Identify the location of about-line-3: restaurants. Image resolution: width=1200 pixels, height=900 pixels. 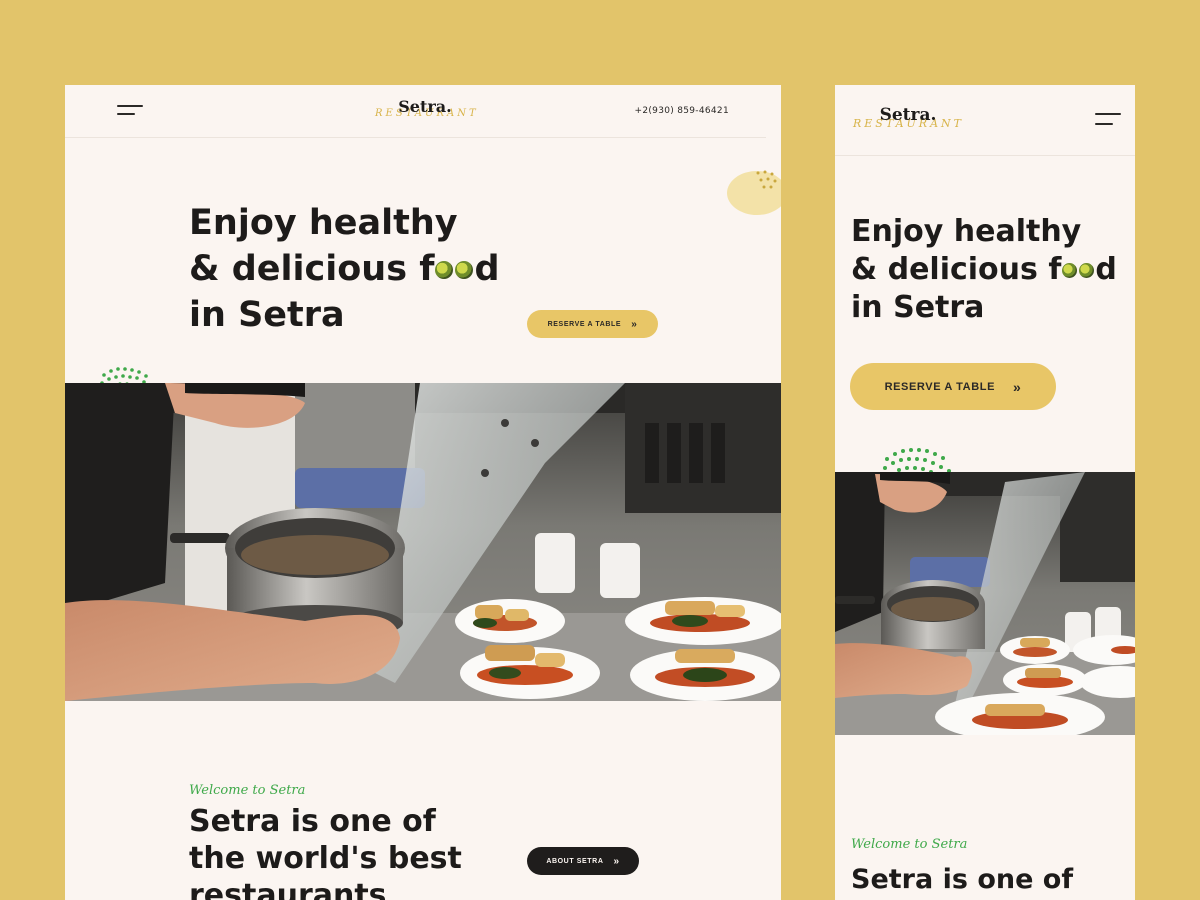
(288, 889).